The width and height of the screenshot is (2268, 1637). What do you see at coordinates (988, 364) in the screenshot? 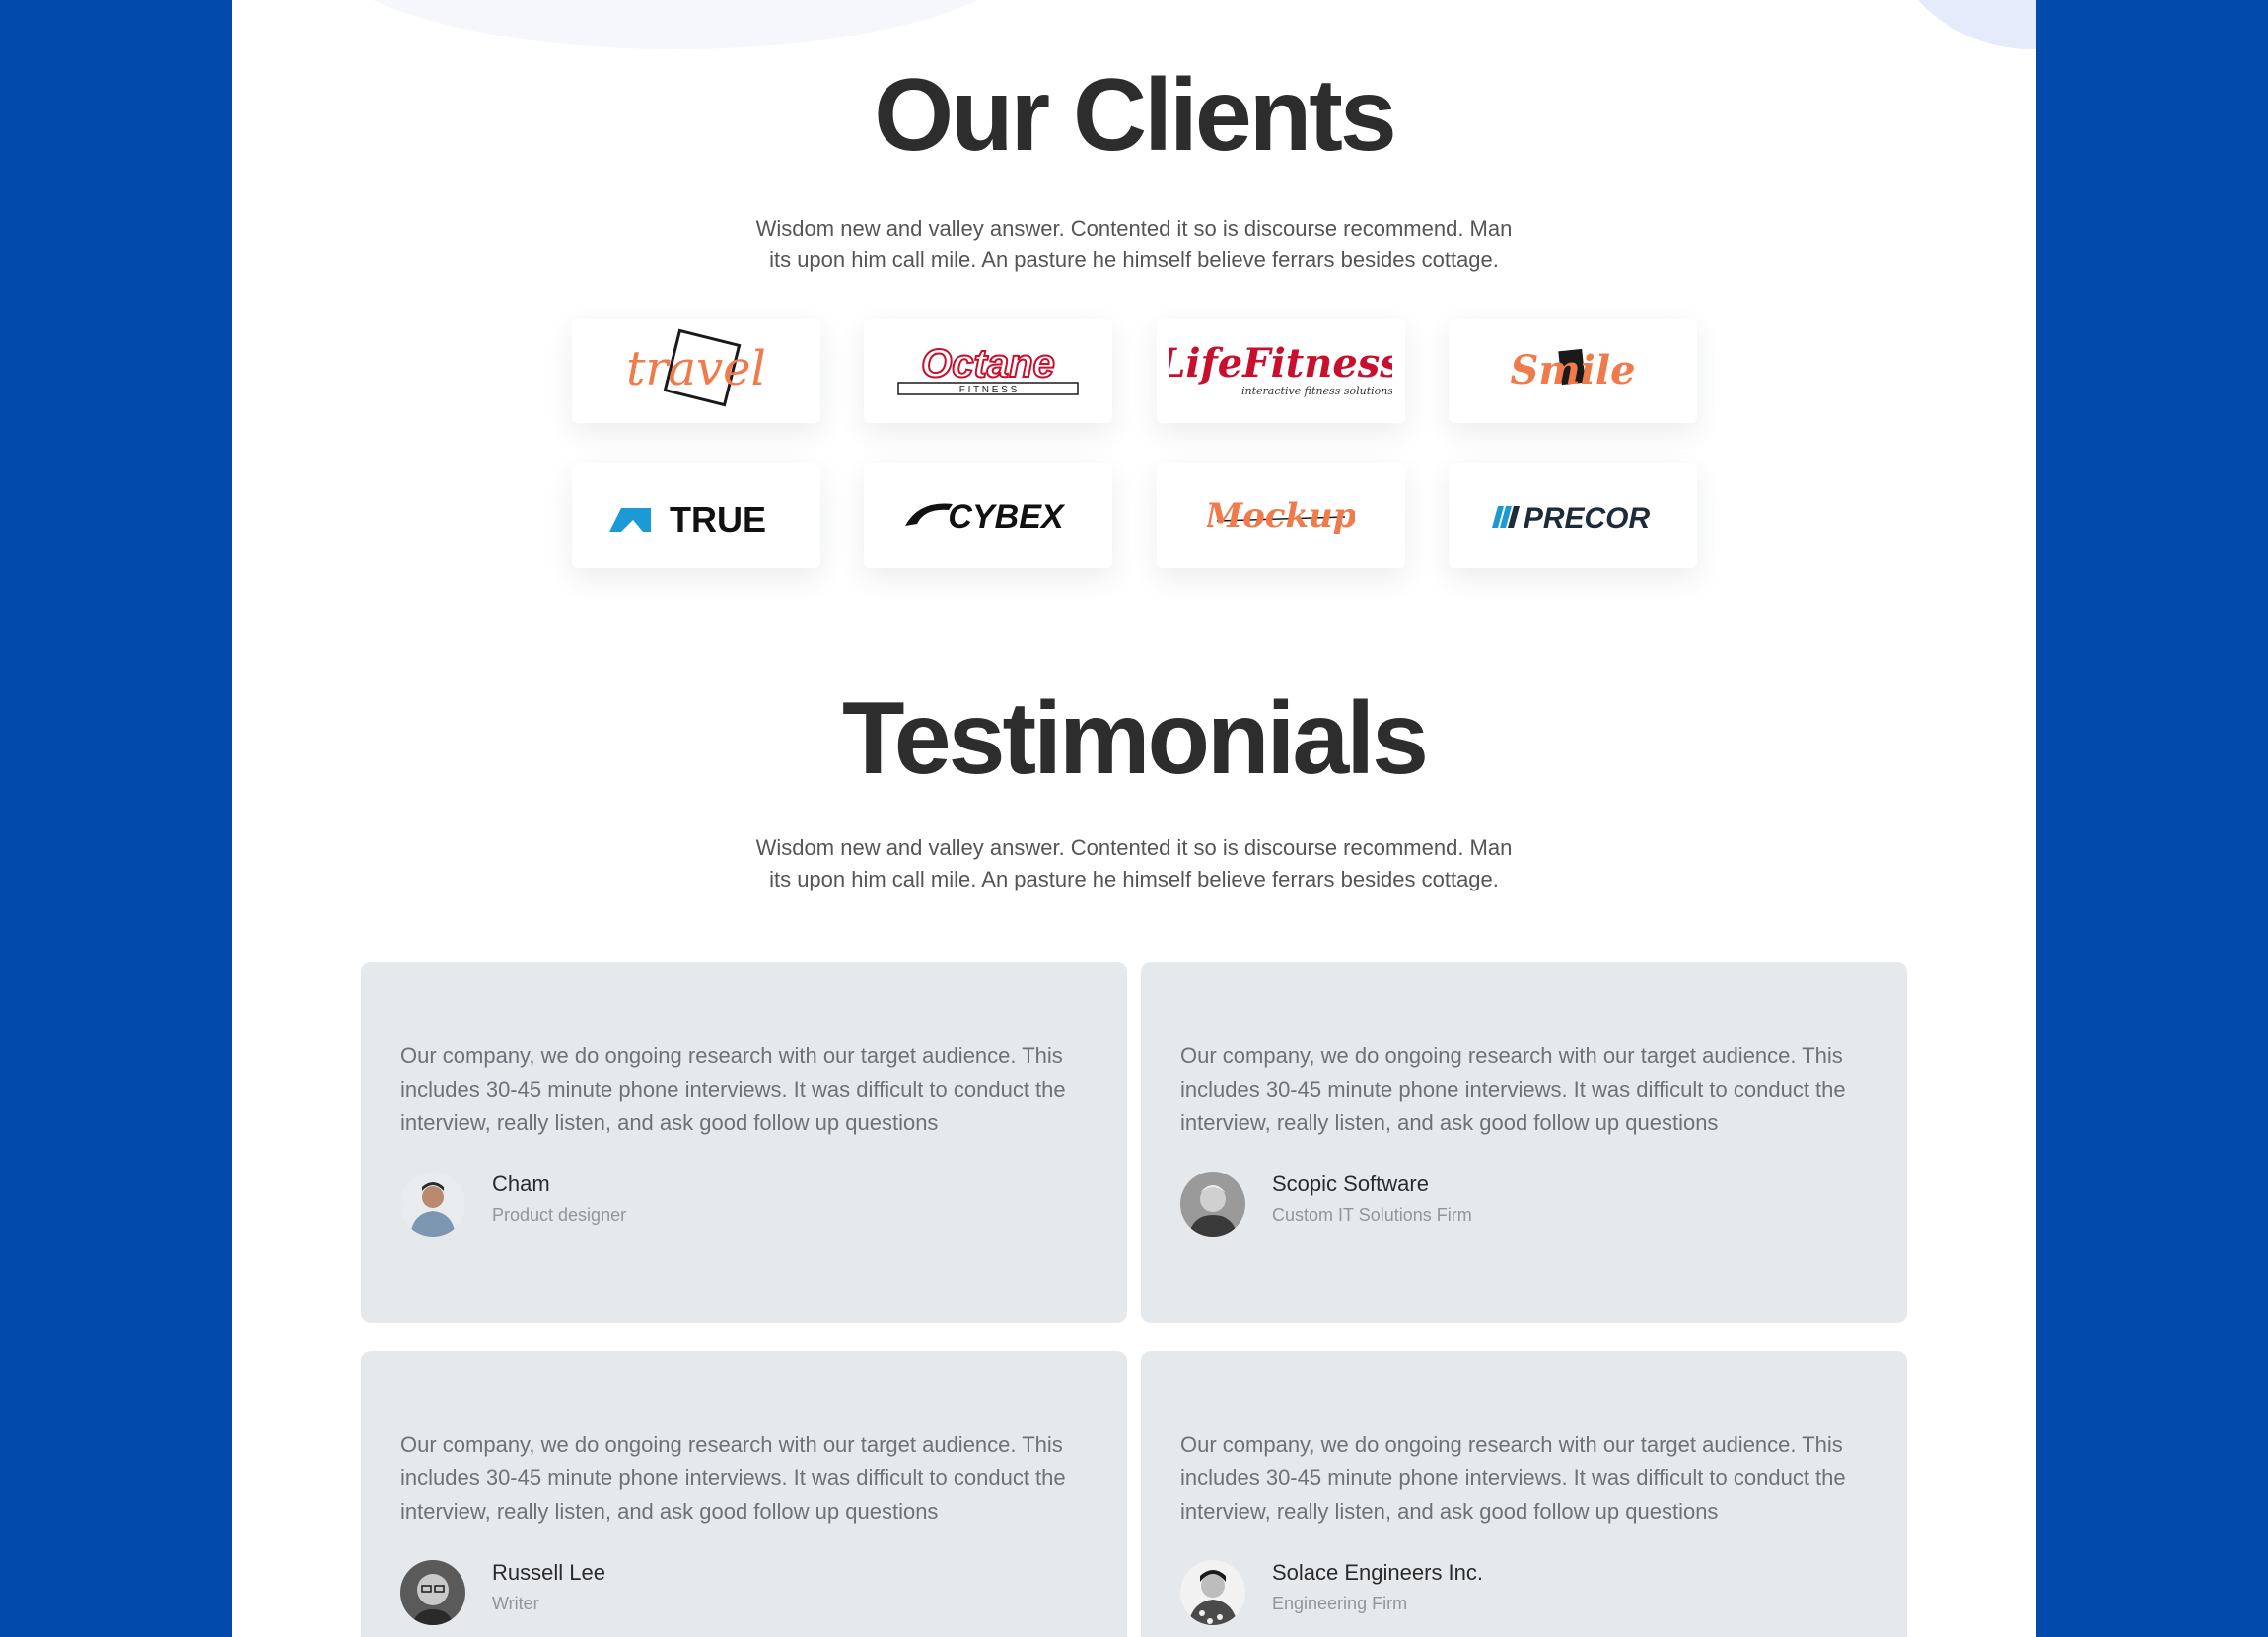
I see `svg-text: Octane` at bounding box center [988, 364].